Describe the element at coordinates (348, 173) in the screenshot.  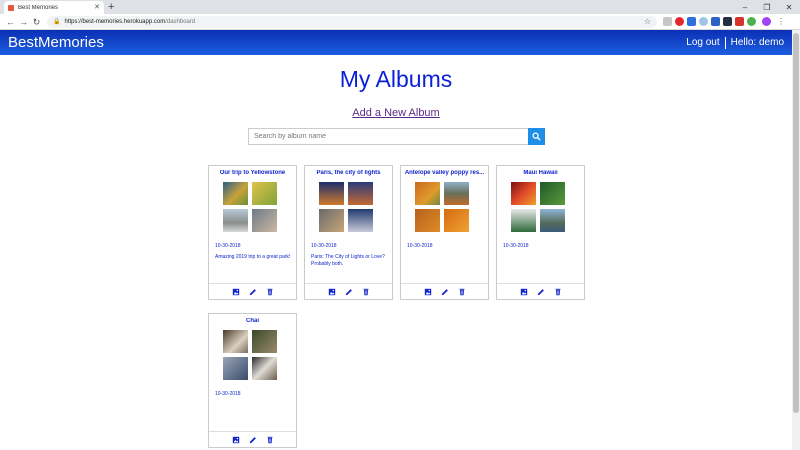
I see `album-title: Paris, the city of lights` at that location.